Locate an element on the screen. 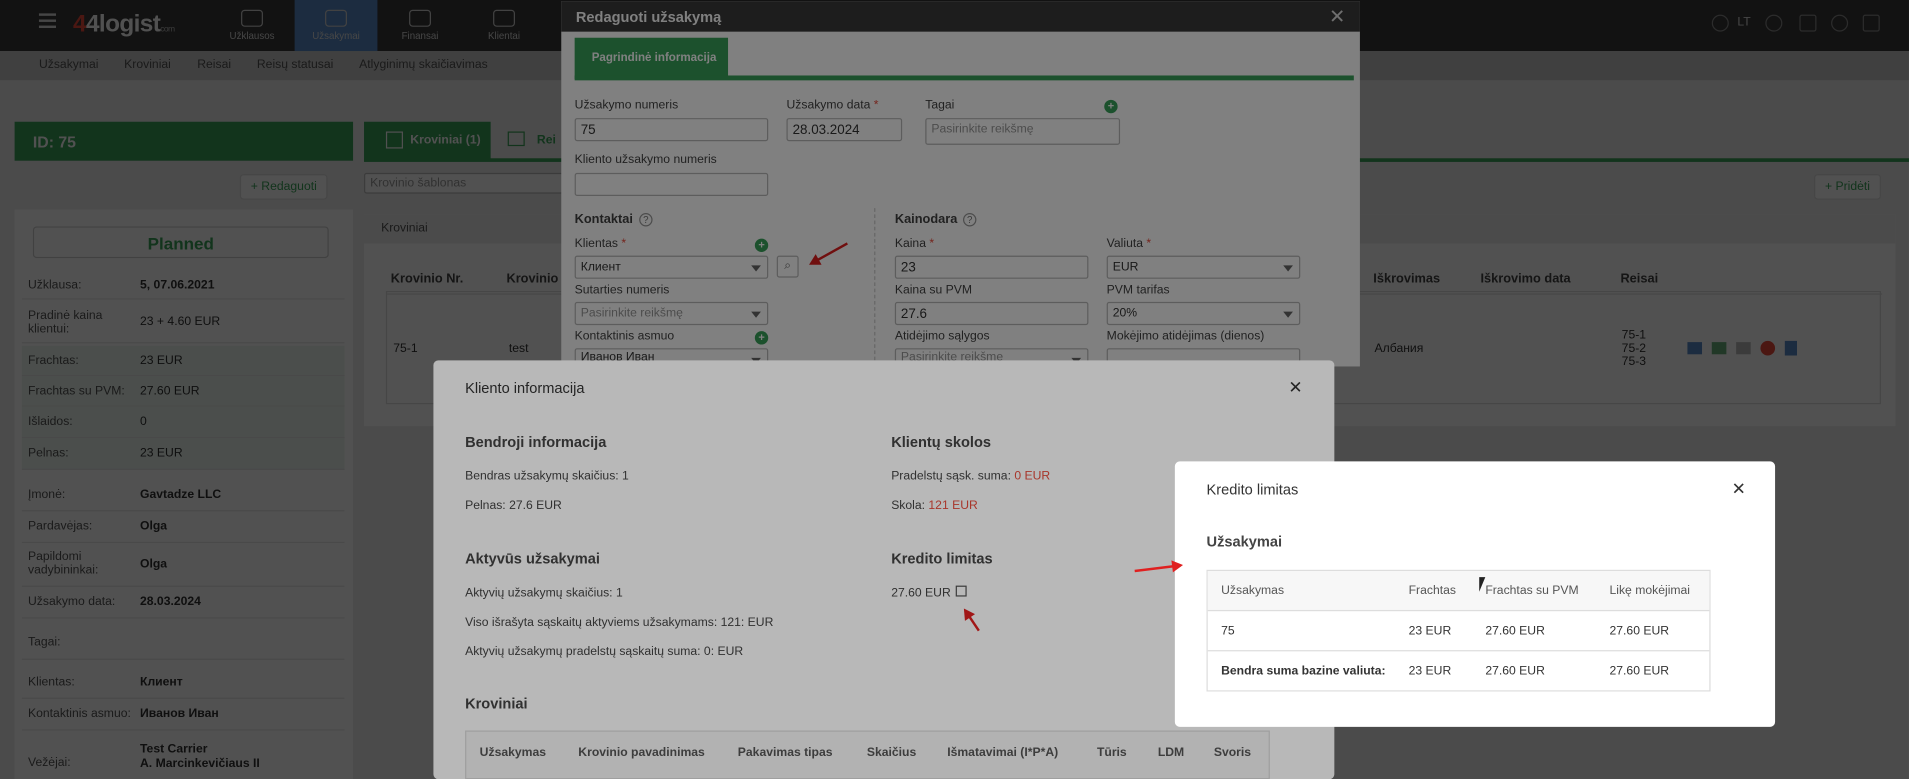 The width and height of the screenshot is (1909, 779). col-header: Užsakymas is located at coordinates (1253, 591).